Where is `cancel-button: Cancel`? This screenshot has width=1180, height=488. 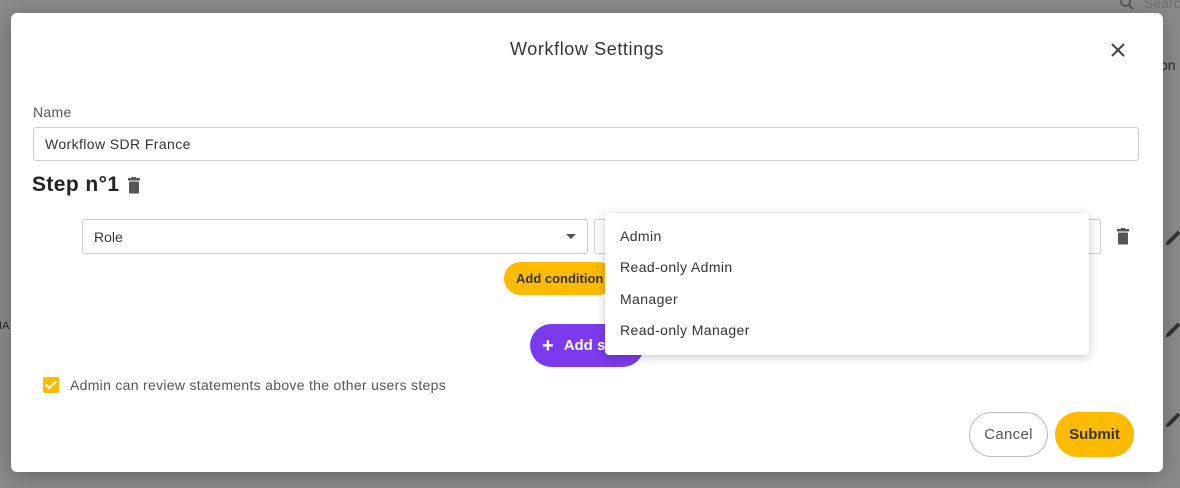
cancel-button: Cancel is located at coordinates (1008, 434).